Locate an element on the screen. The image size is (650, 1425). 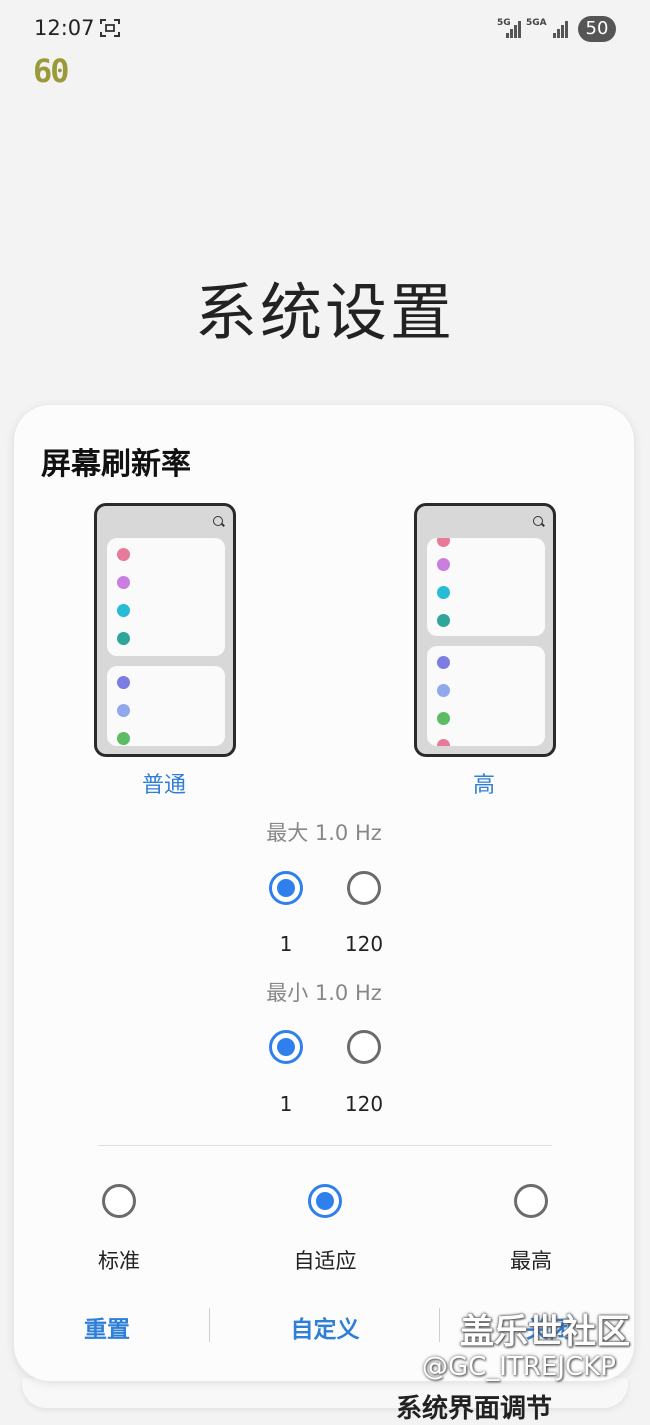
divider is located at coordinates (325, 1145).